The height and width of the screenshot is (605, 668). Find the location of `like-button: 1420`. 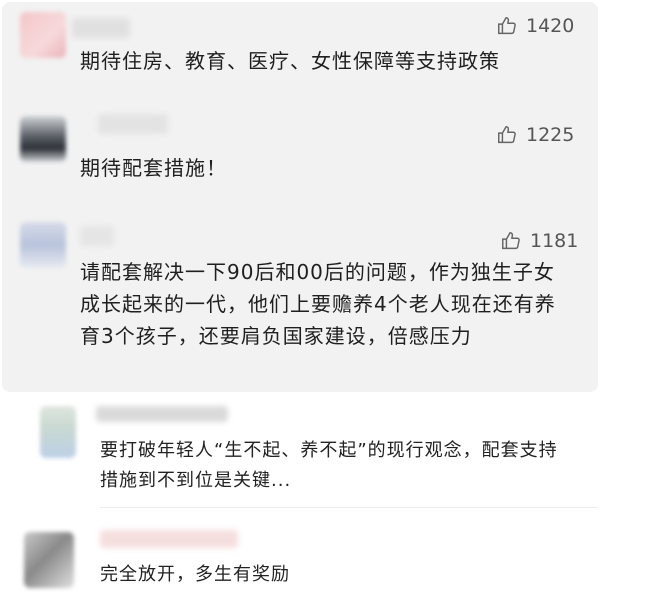

like-button: 1420 is located at coordinates (535, 26).